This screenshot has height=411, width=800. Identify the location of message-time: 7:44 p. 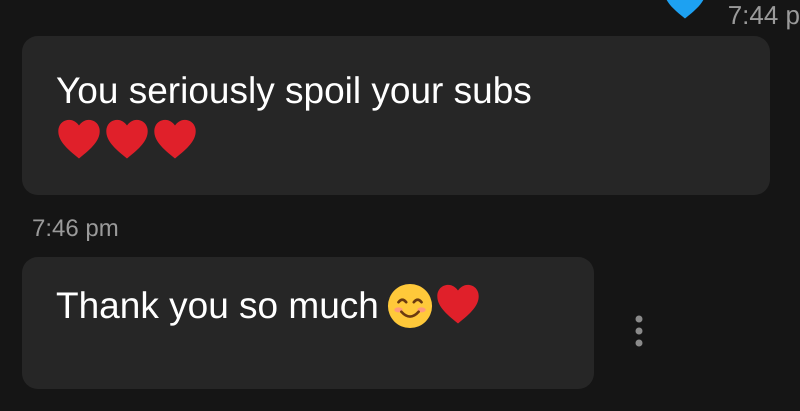
(764, 15).